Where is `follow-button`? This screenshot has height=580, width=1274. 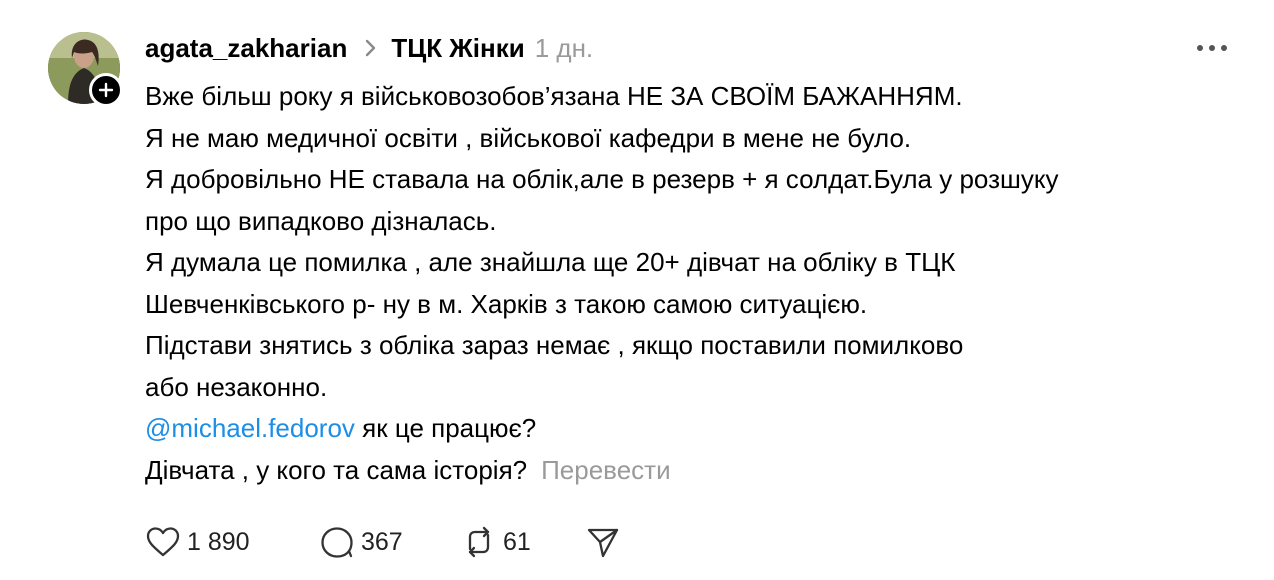
follow-button is located at coordinates (106, 90).